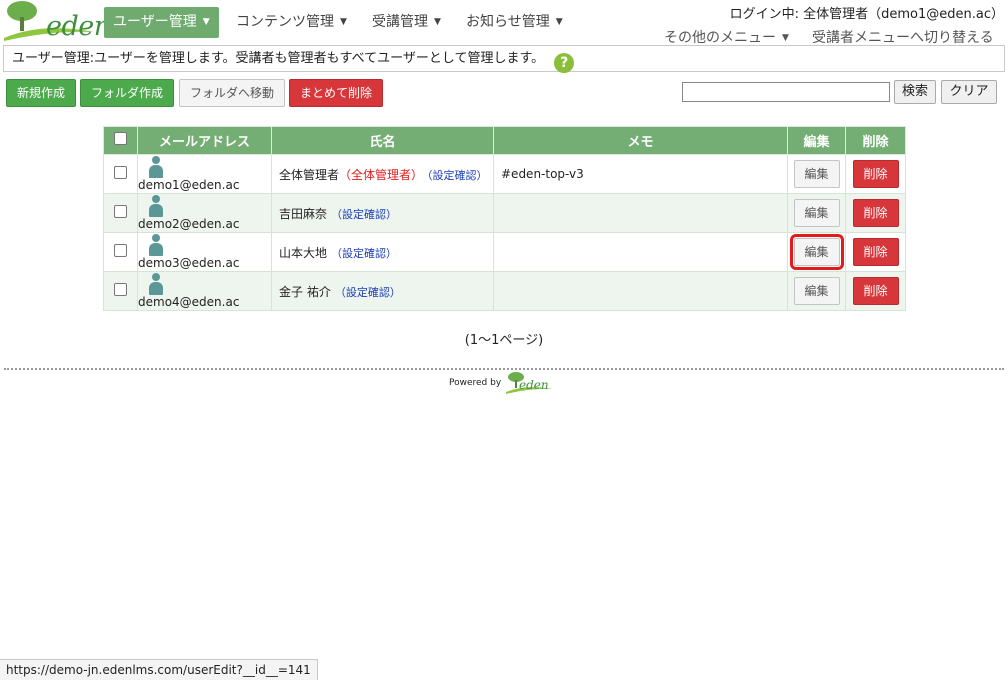 This screenshot has width=1008, height=680. I want to click on table-row: demo2@eden.ac 吉田麻奈 （設定確認） 編集 削除, so click(504, 213).